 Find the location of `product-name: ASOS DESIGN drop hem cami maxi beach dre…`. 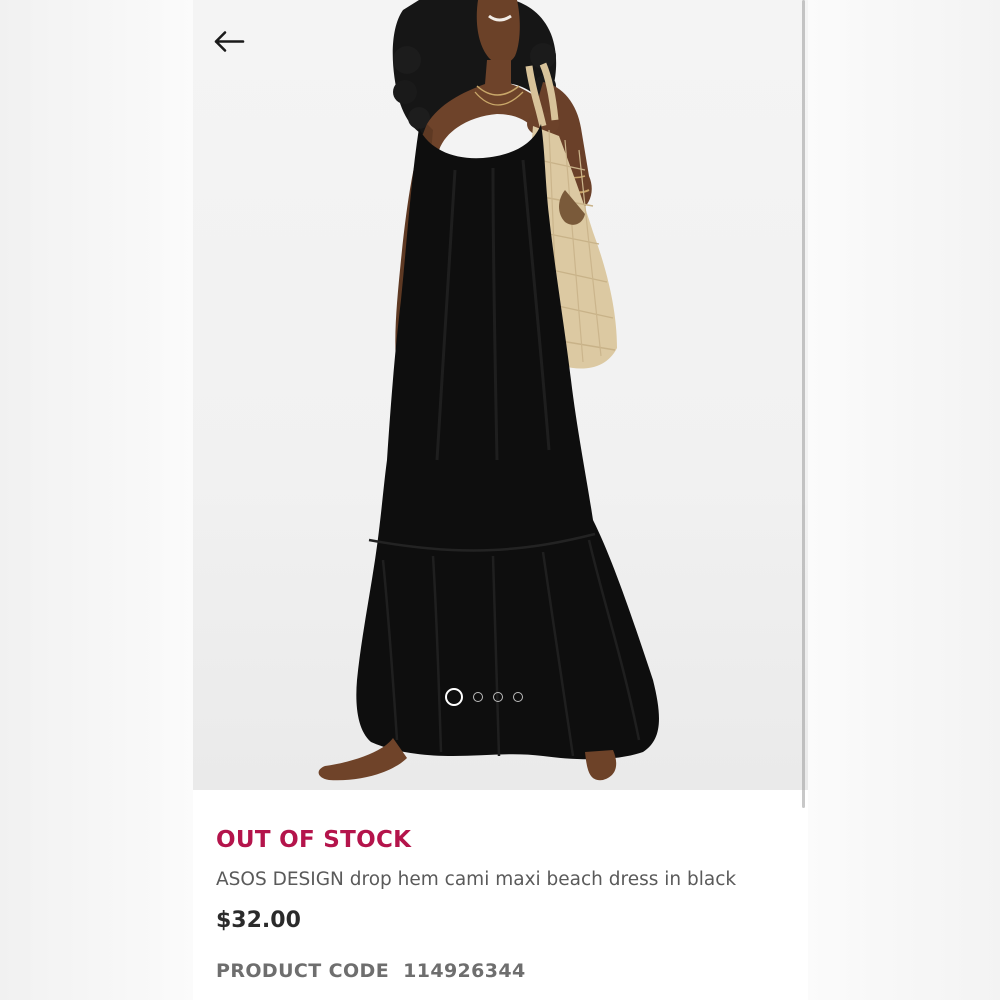

product-name: ASOS DESIGN drop hem cami maxi beach dre… is located at coordinates (476, 879).